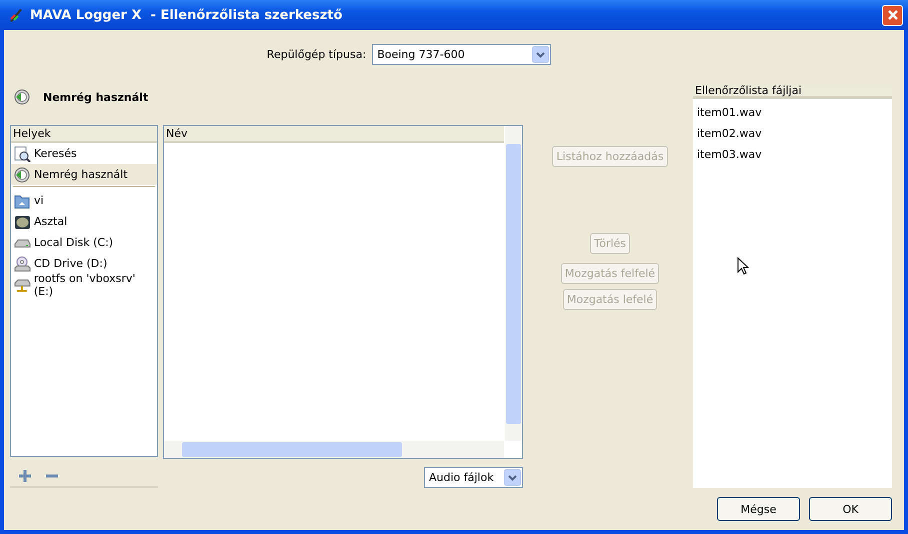 This screenshot has height=534, width=908. What do you see at coordinates (792, 133) in the screenshot?
I see `list-item: item02.wav` at bounding box center [792, 133].